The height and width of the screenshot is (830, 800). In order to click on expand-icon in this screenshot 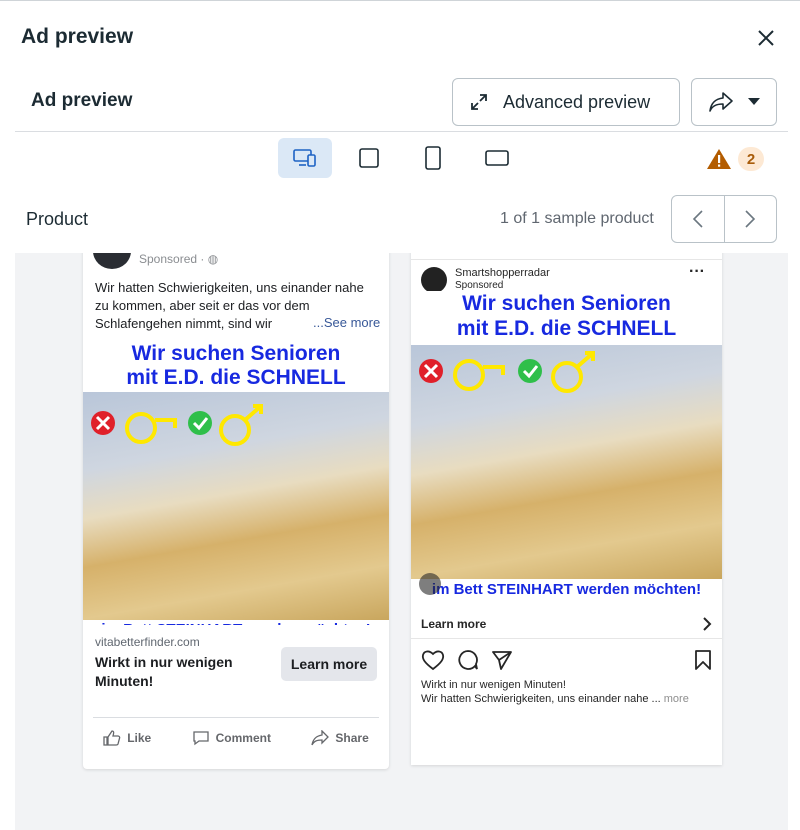, I will do `click(479, 102)`.